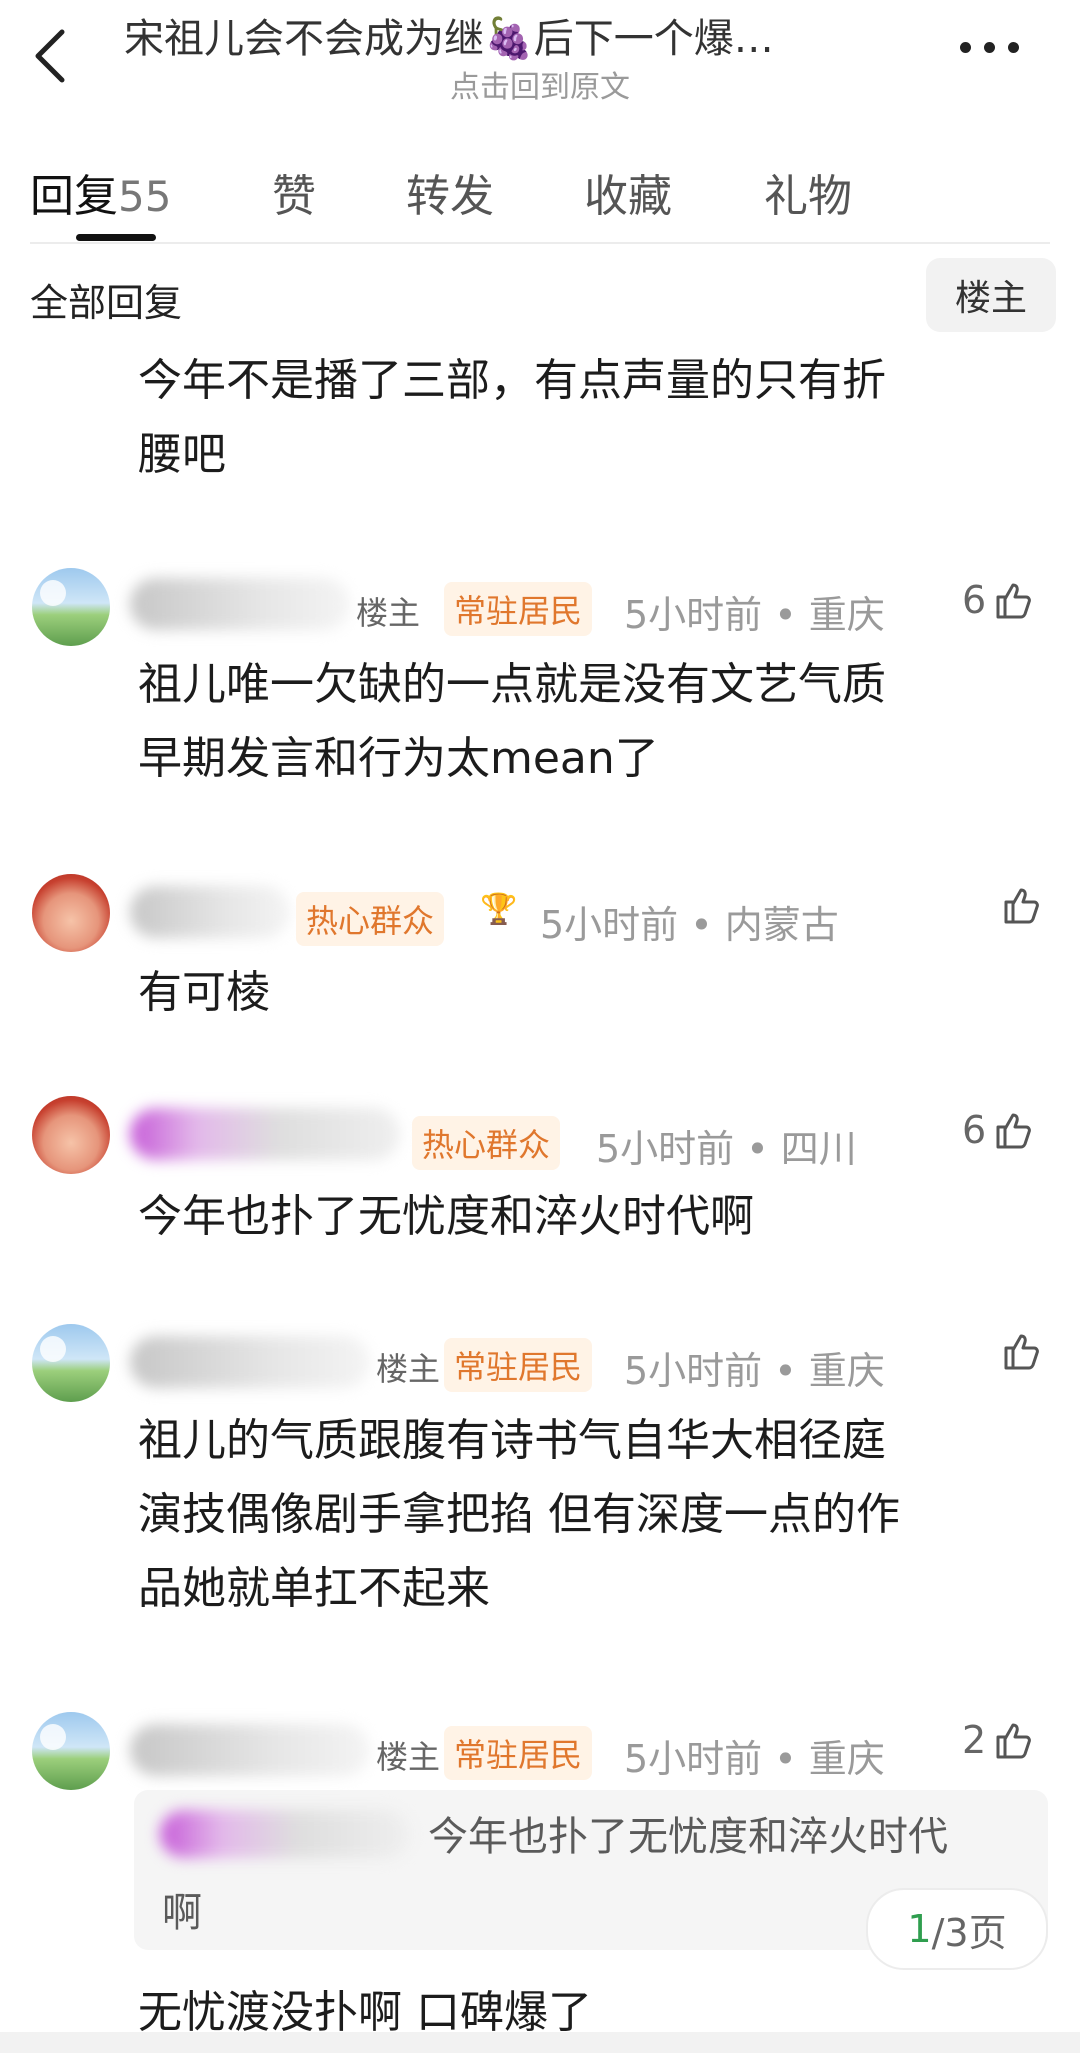  What do you see at coordinates (628, 192) in the screenshot?
I see `tab-favorites: 收藏` at bounding box center [628, 192].